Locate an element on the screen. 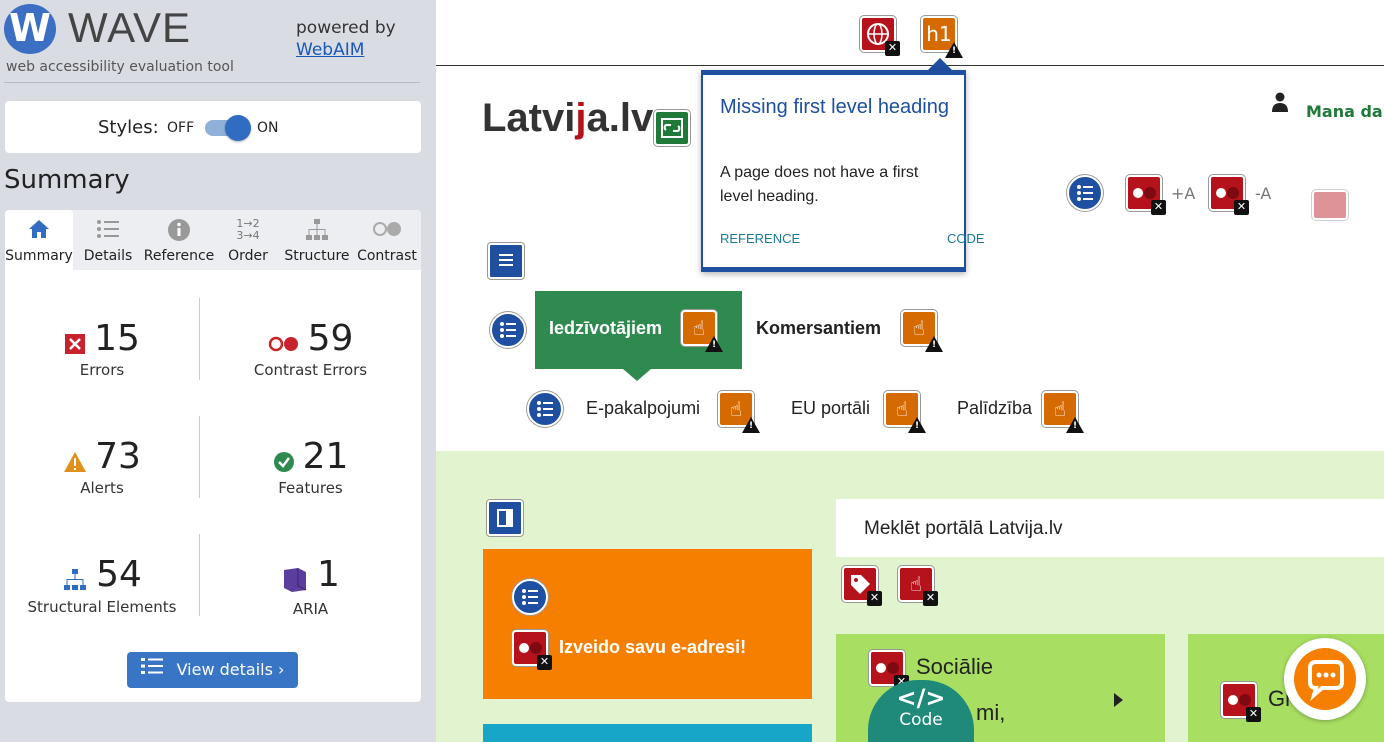 Image resolution: width=1384 pixels, height=742 pixels. card-title-socialie: Sociālie is located at coordinates (954, 667).